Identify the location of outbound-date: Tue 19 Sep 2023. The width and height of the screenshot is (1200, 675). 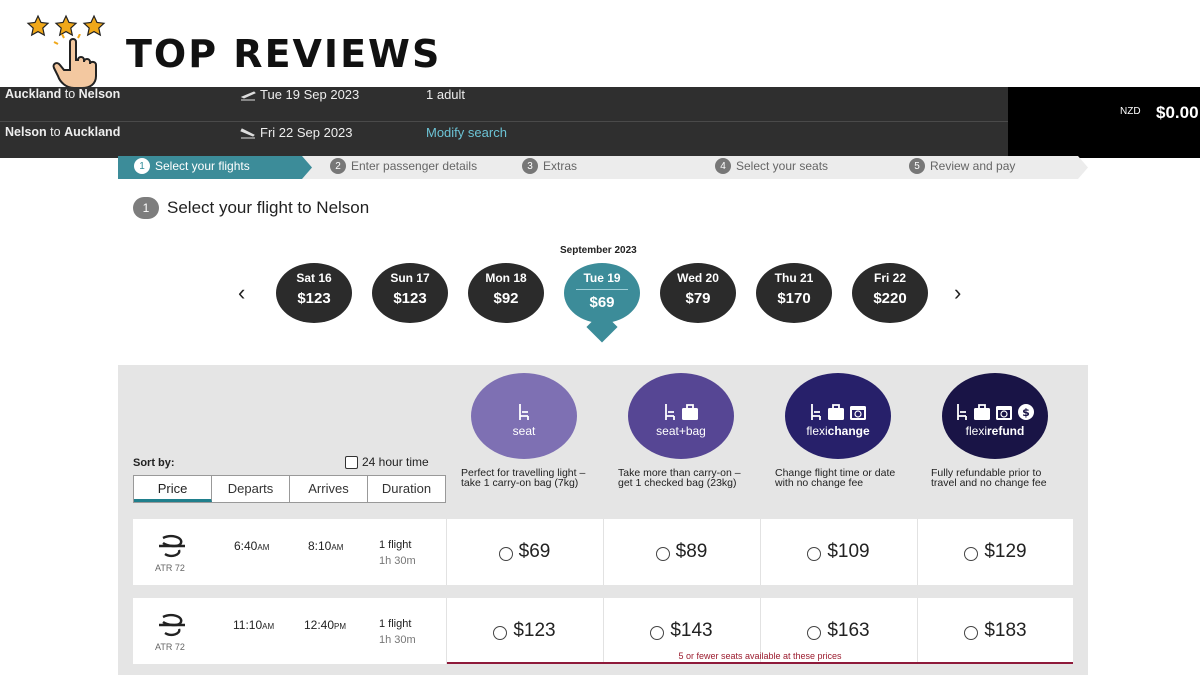
(299, 94).